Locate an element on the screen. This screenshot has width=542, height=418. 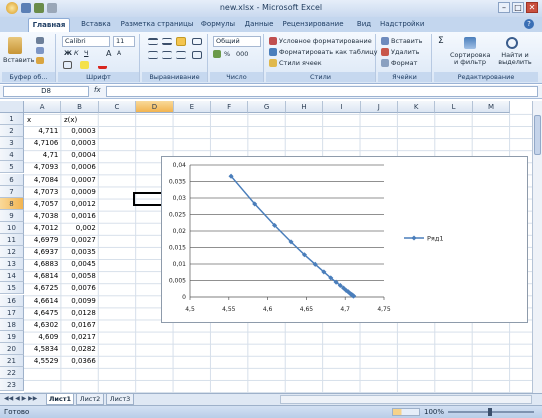
merge-cells-icon is located at coordinates (197, 55).